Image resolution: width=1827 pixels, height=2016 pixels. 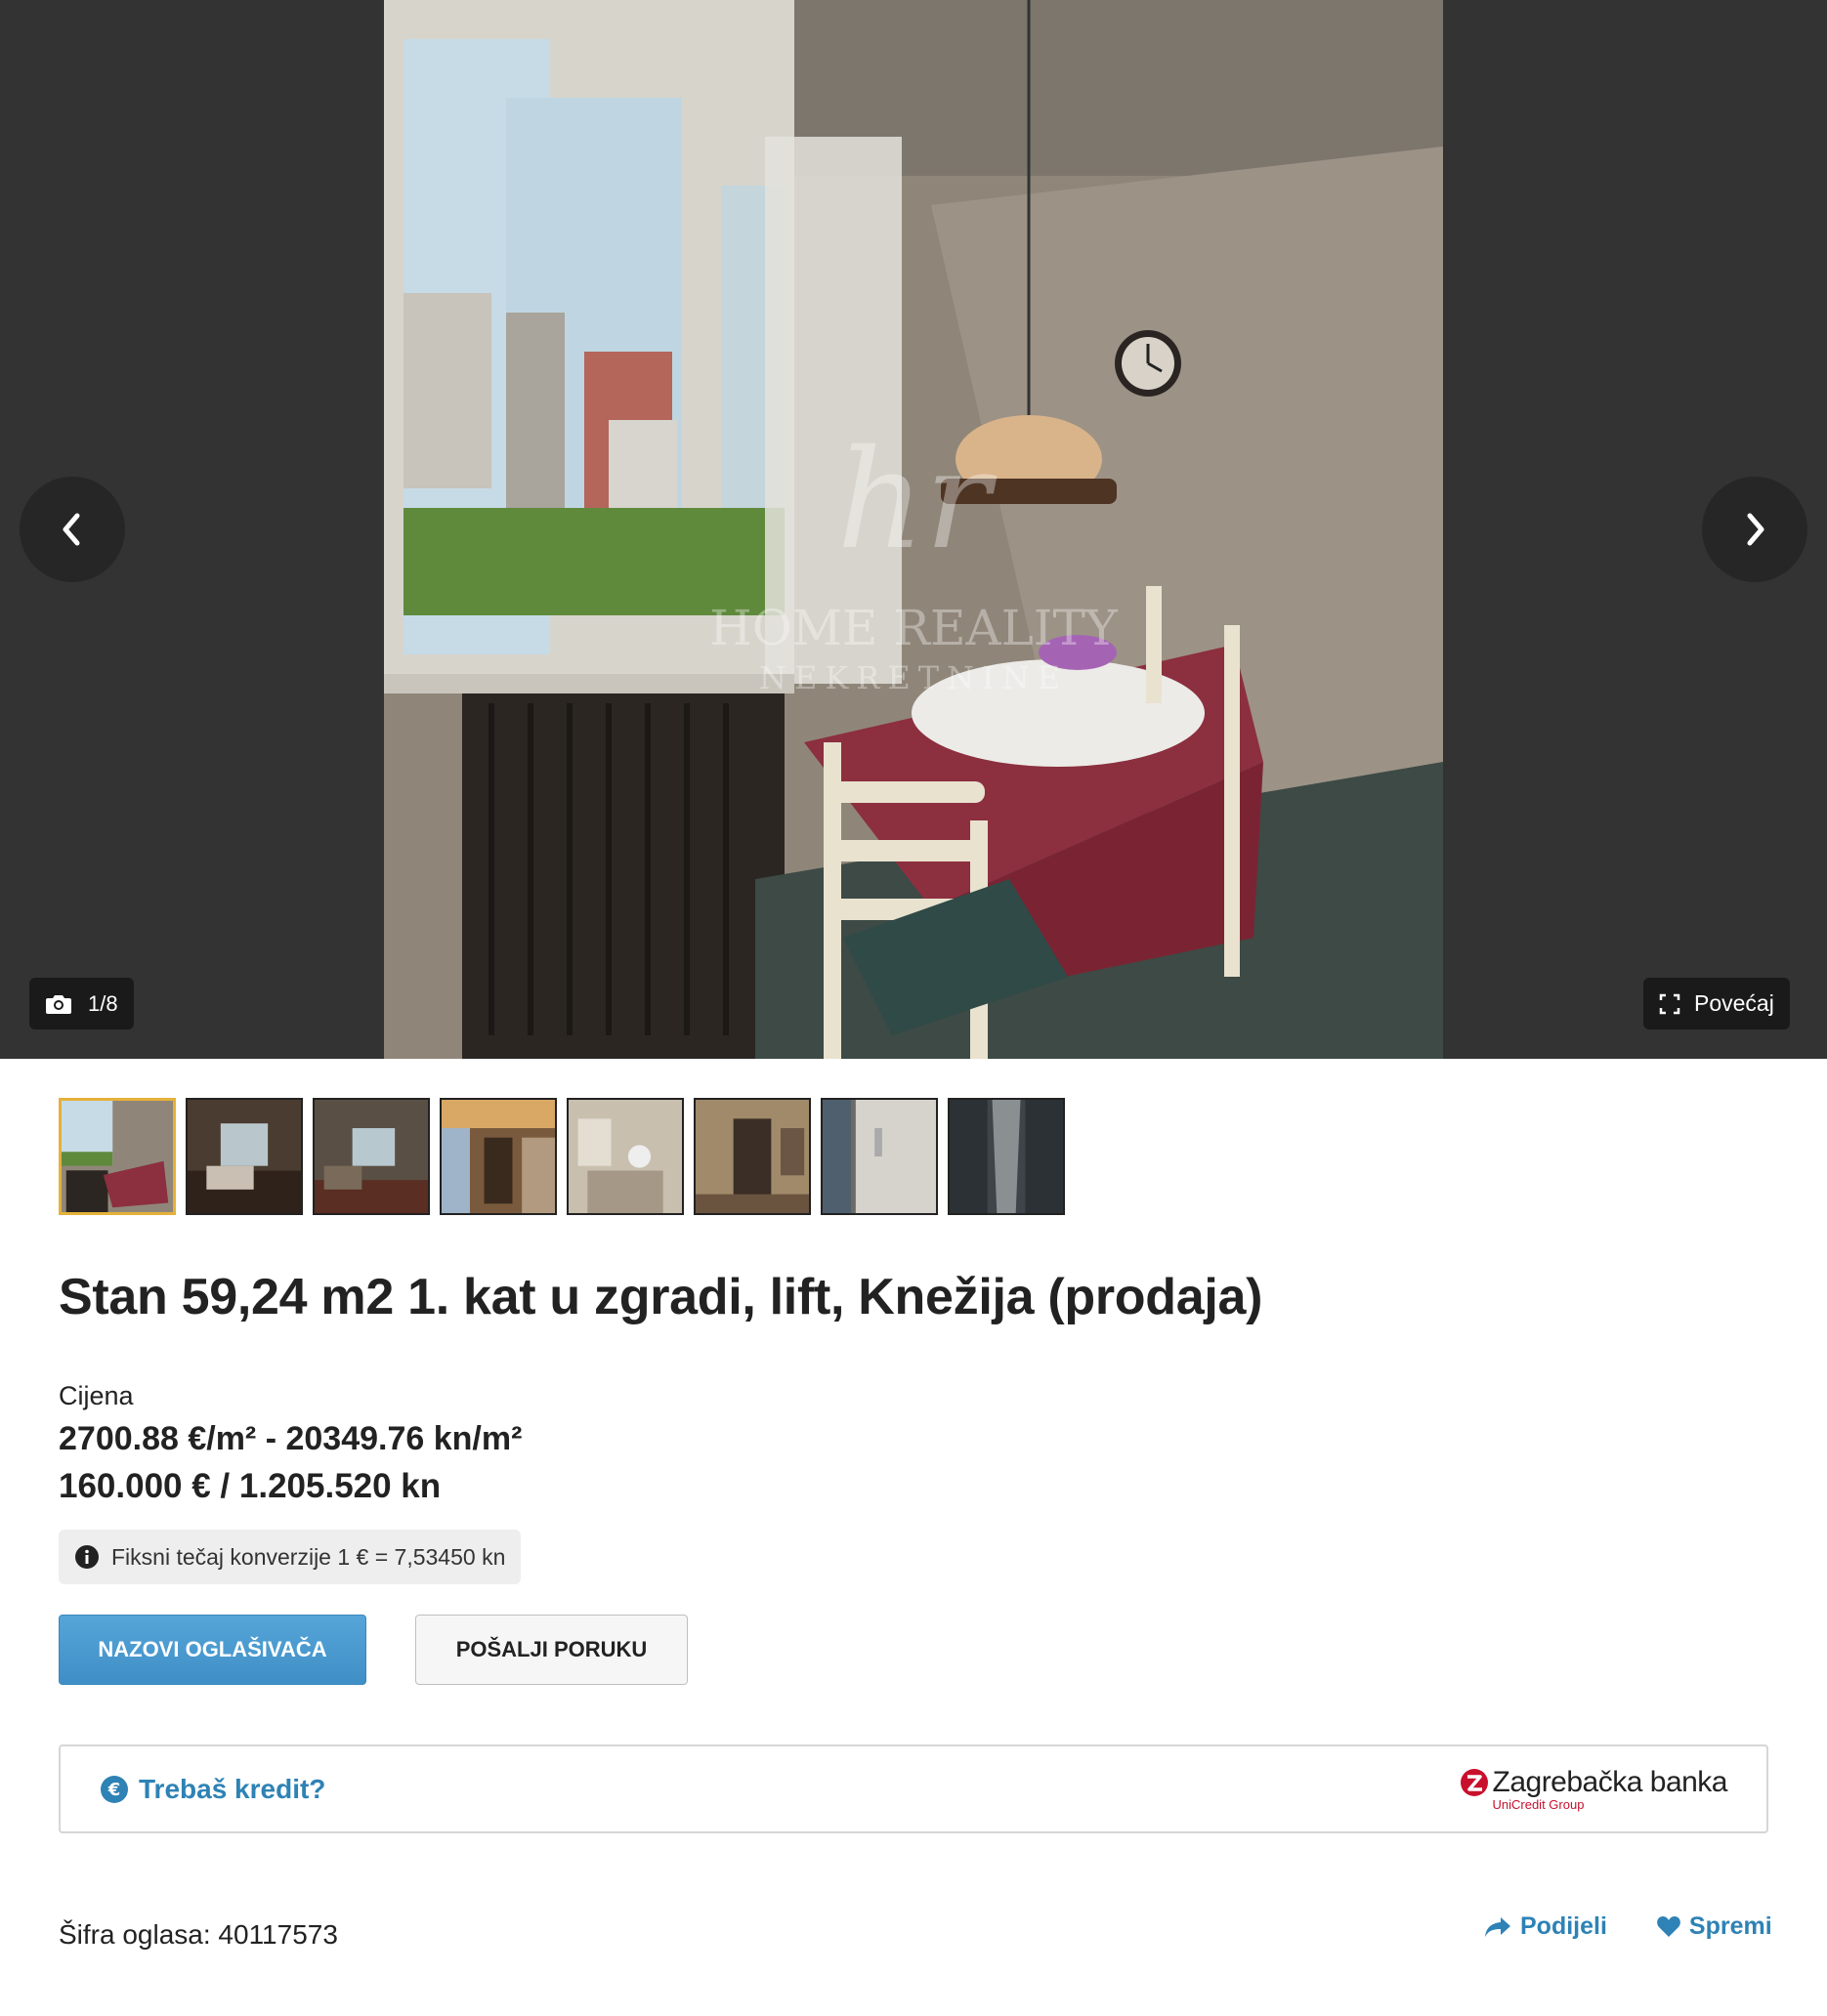 What do you see at coordinates (96, 1395) in the screenshot?
I see `price-label: Cijena` at bounding box center [96, 1395].